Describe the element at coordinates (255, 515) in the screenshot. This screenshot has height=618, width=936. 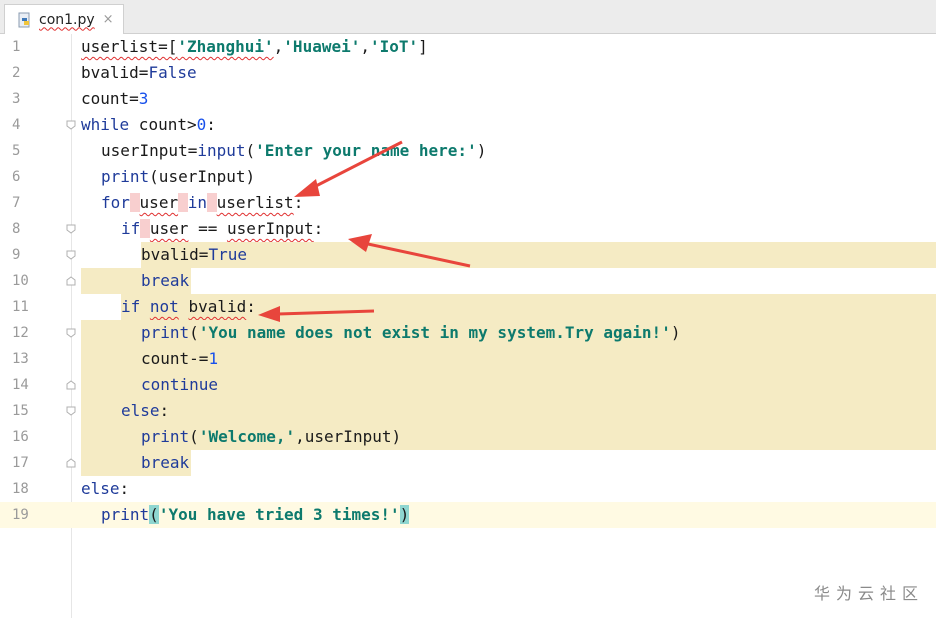
I see `code-text: print('You have tried 3 times!')` at that location.